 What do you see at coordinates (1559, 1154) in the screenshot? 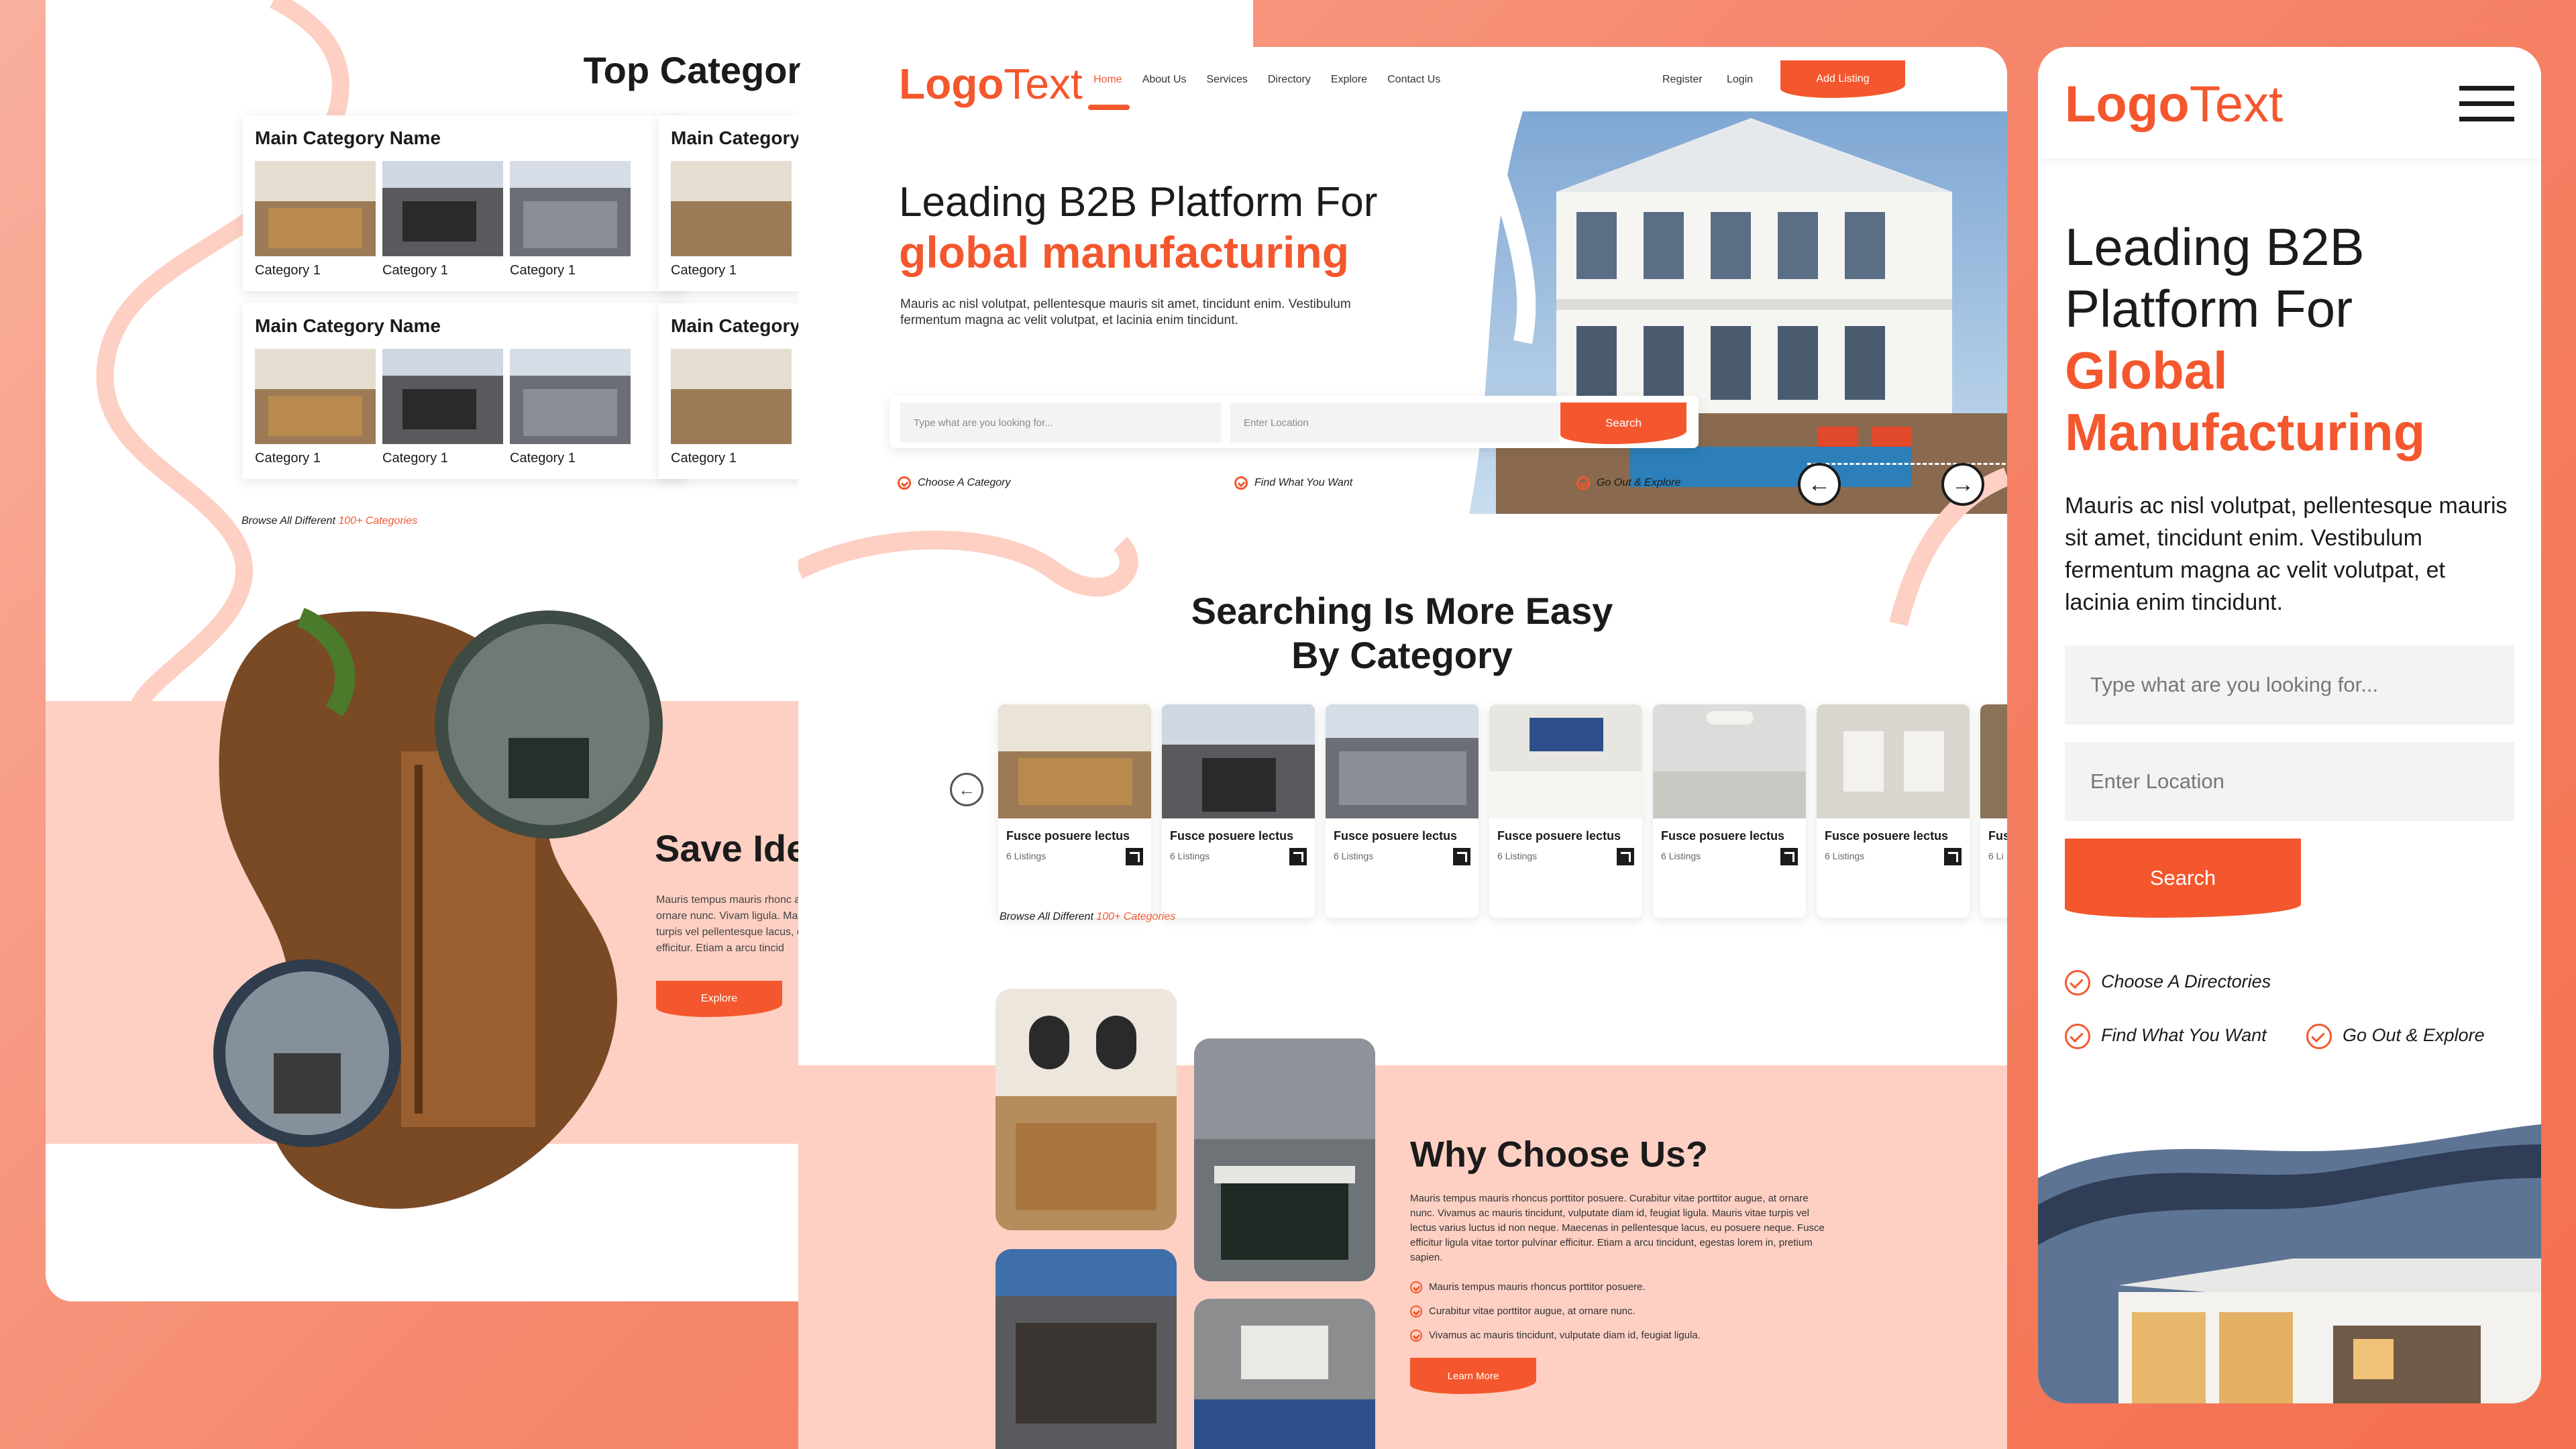
I see `why-choose-title: Why Choose Us?` at bounding box center [1559, 1154].